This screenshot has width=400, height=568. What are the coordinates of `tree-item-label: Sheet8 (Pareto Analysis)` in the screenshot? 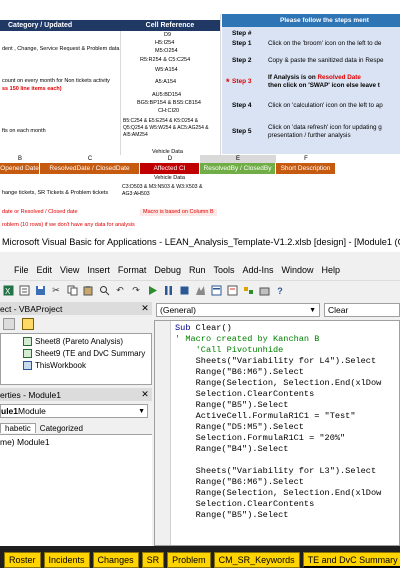 It's located at (79, 341).